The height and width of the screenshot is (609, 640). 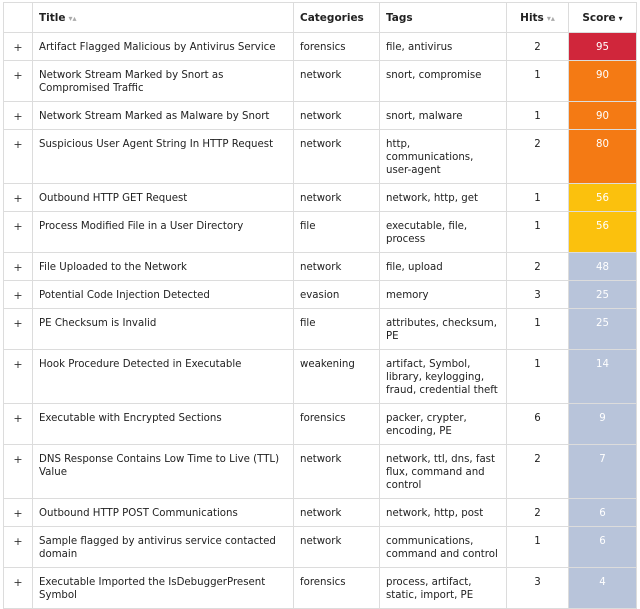 What do you see at coordinates (602, 266) in the screenshot?
I see `row-score: 48` at bounding box center [602, 266].